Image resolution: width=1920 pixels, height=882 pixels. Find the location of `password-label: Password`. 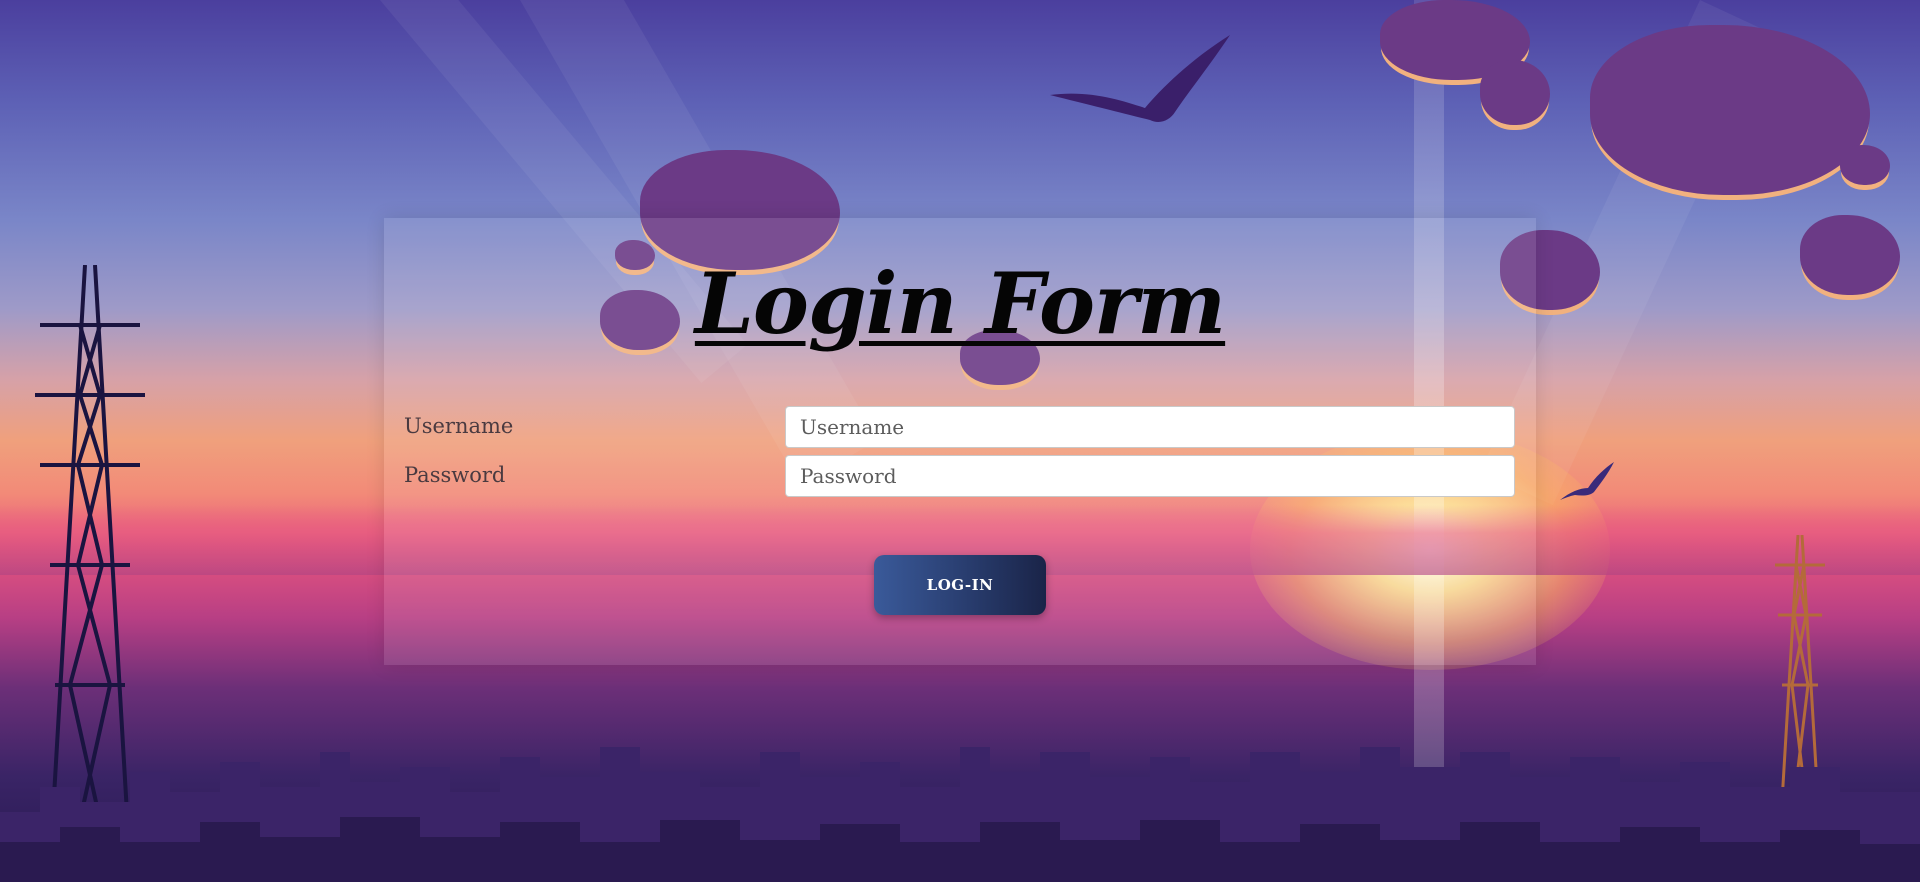

password-label: Password is located at coordinates (455, 475).